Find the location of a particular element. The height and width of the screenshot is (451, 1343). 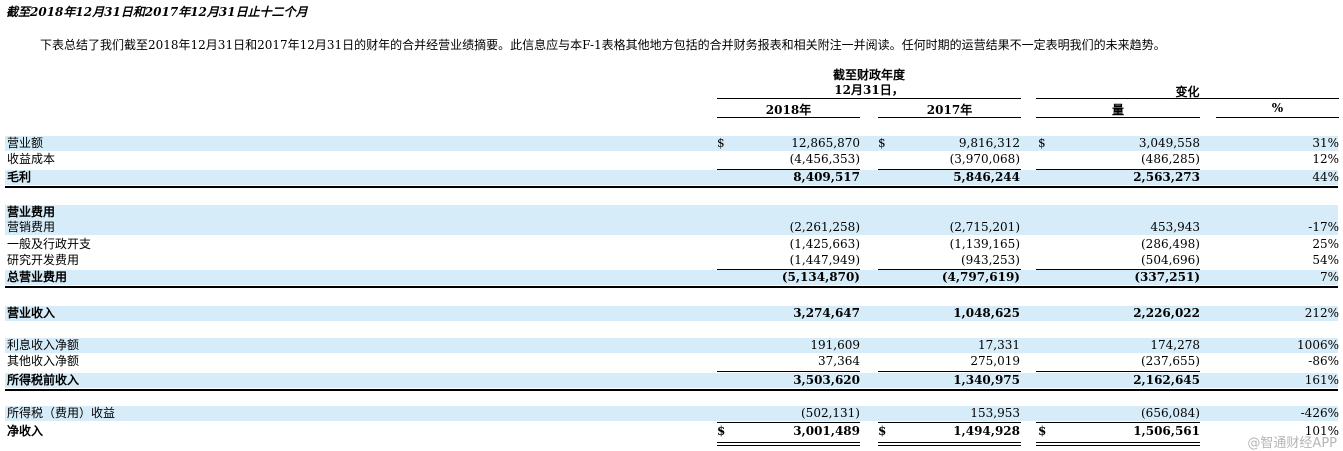

value-2018: (5,134,870) is located at coordinates (820, 277).